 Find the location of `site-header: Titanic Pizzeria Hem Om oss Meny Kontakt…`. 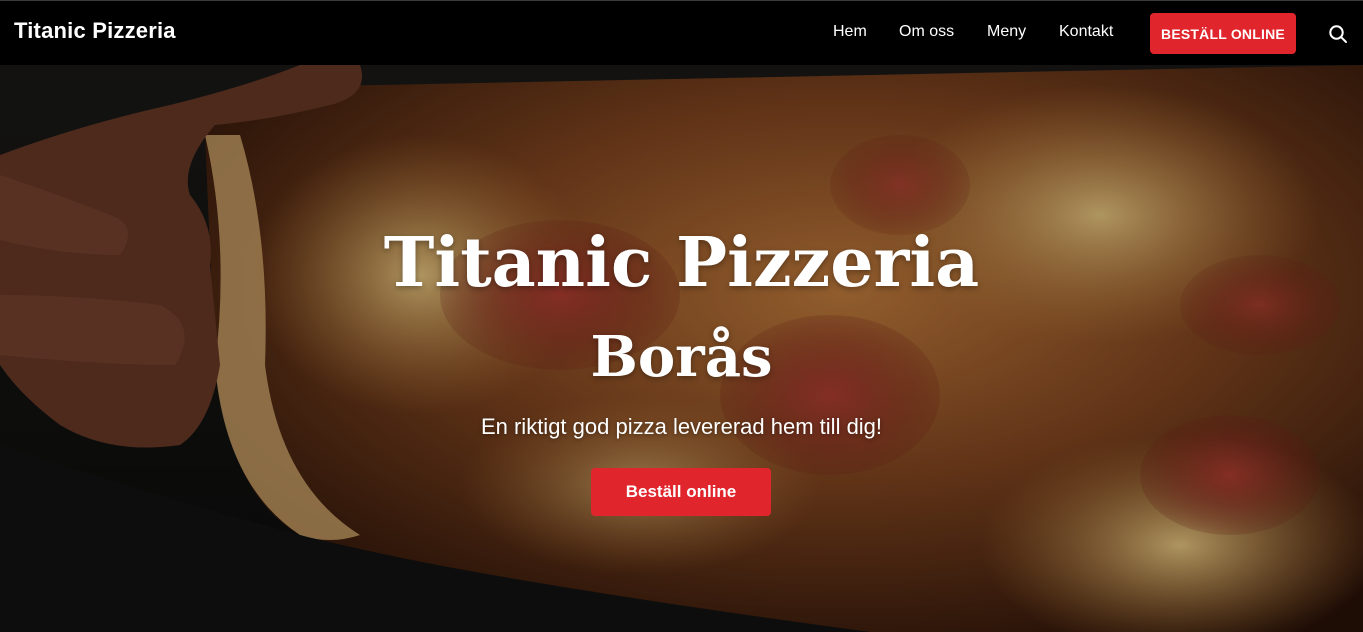

site-header: Titanic Pizzeria Hem Om oss Meny Kontakt… is located at coordinates (681, 32).